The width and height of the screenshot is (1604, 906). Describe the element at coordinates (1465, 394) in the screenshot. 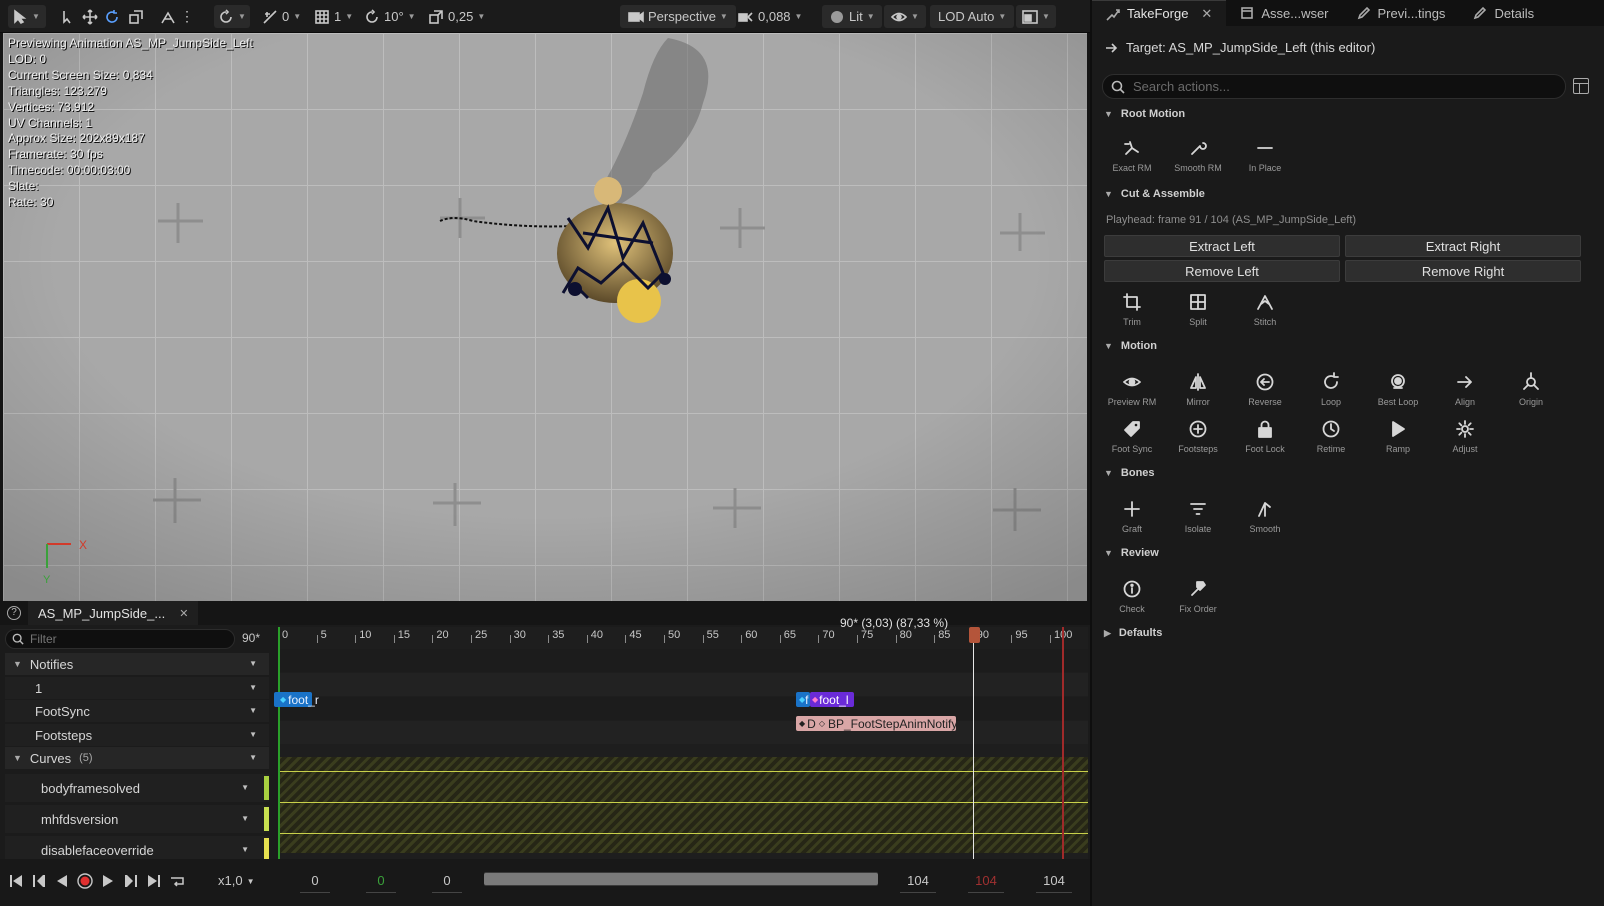

I see `action-align: Align` at that location.